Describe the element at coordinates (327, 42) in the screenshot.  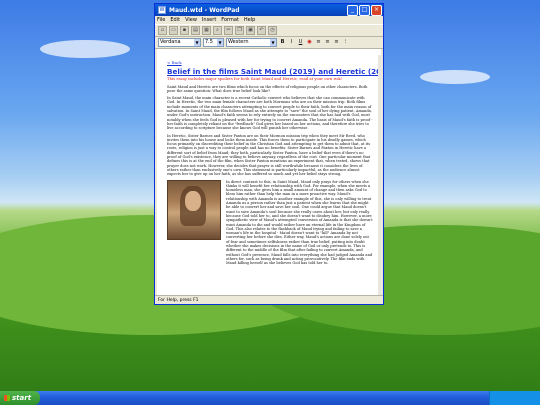
I see `align-center-icon: ≡` at that location.